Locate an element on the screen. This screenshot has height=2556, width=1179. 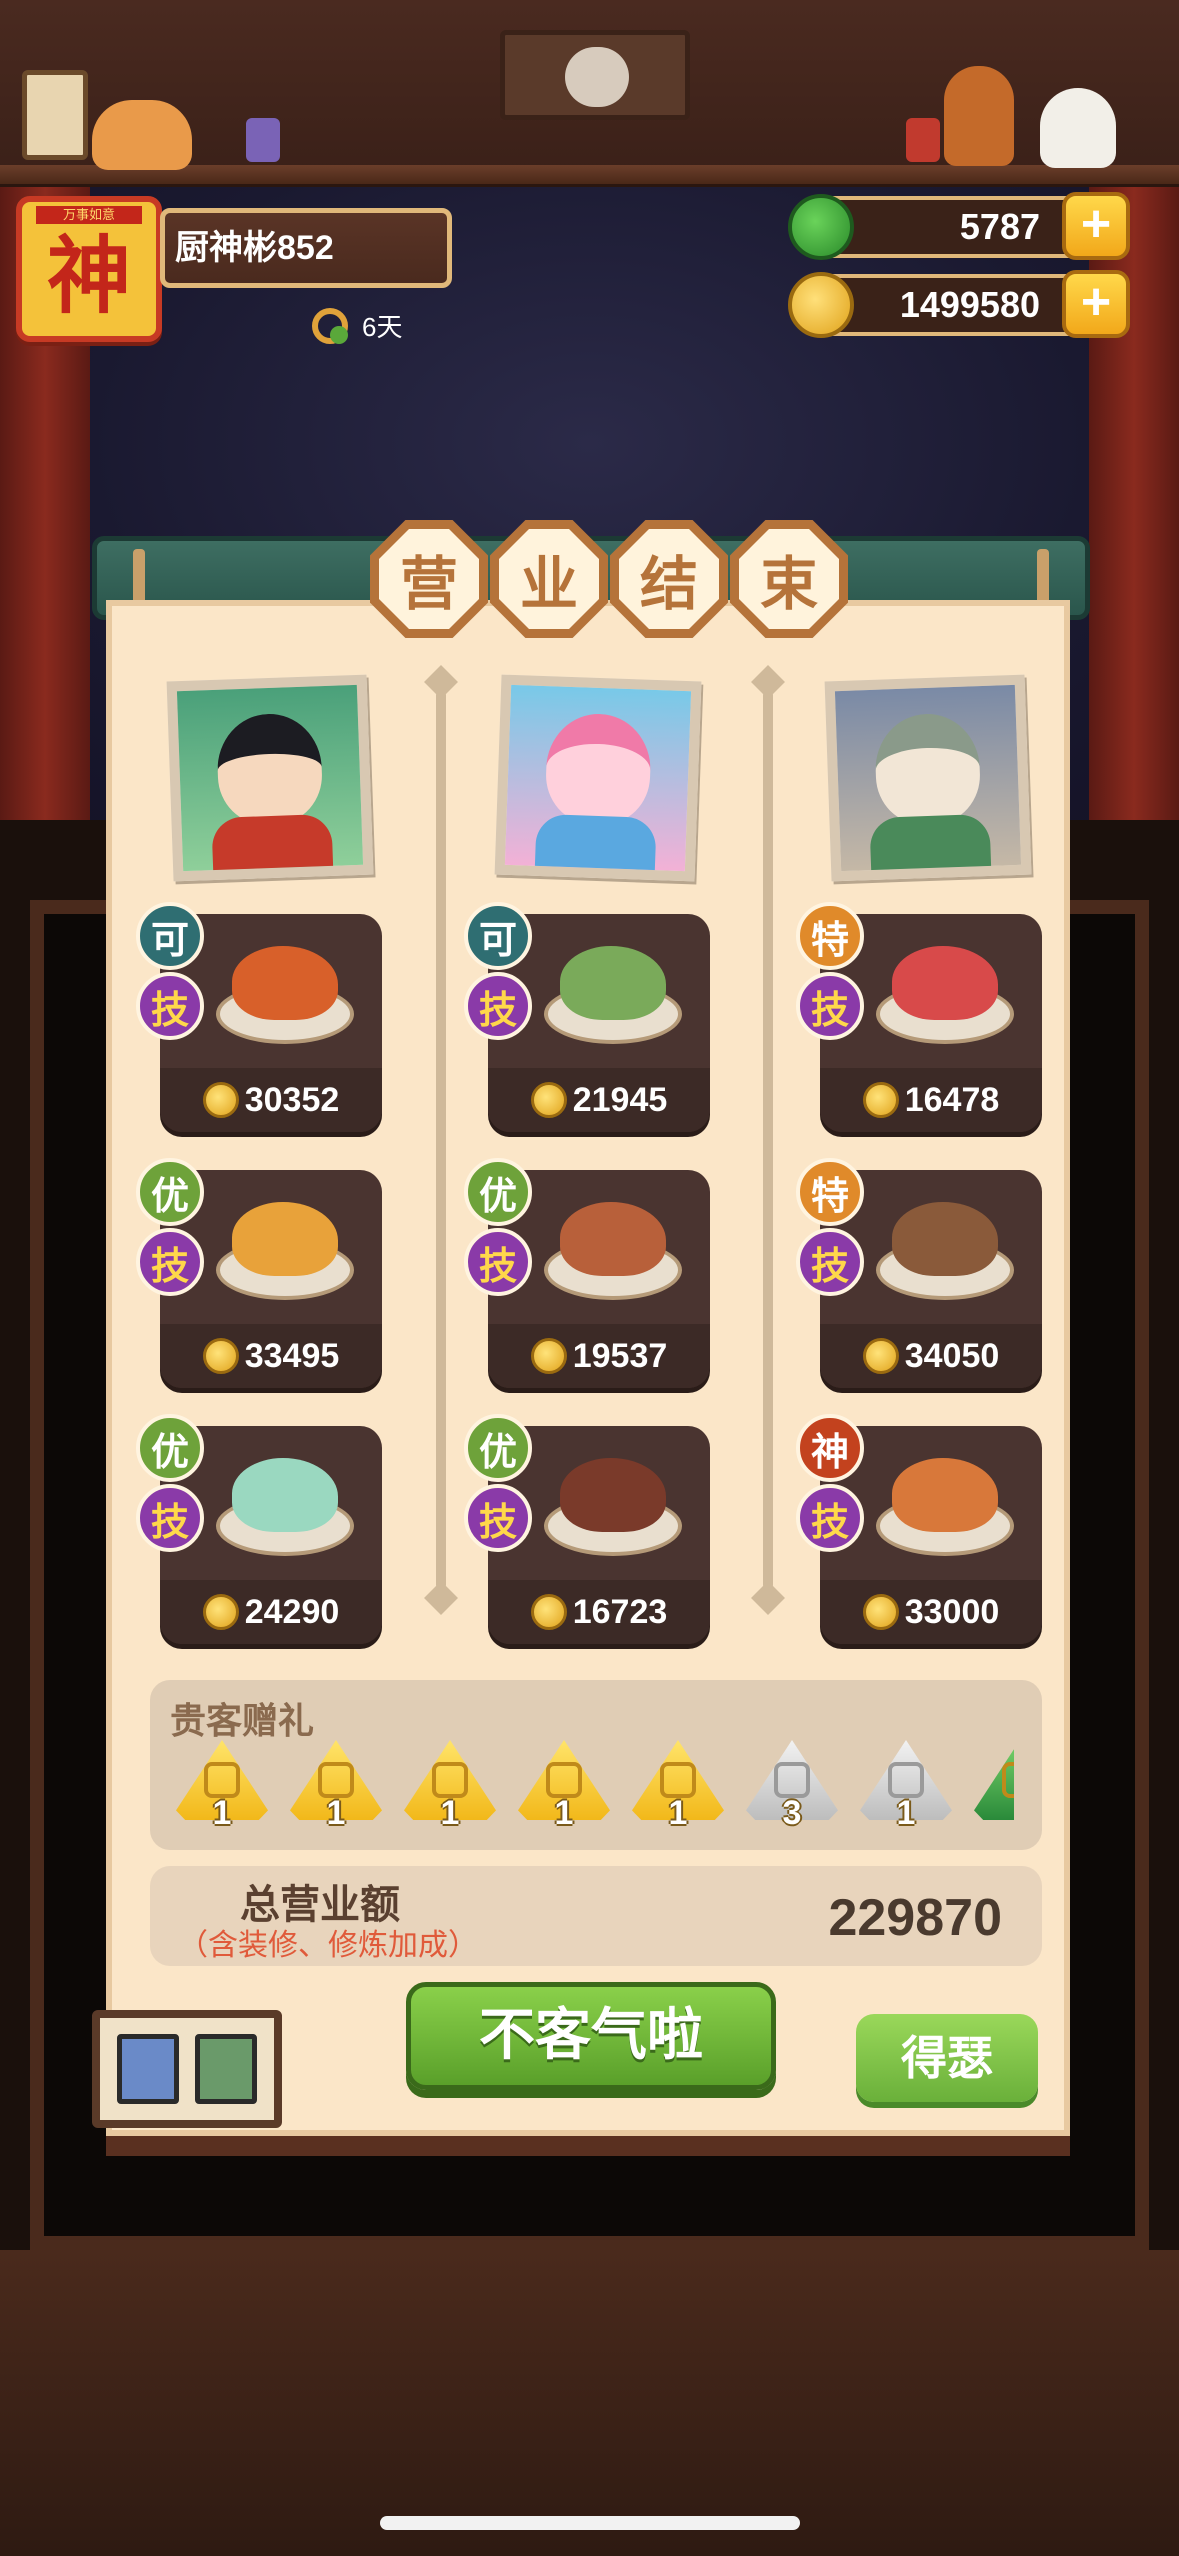
dish-price-row: 21945 is located at coordinates (599, 1100).